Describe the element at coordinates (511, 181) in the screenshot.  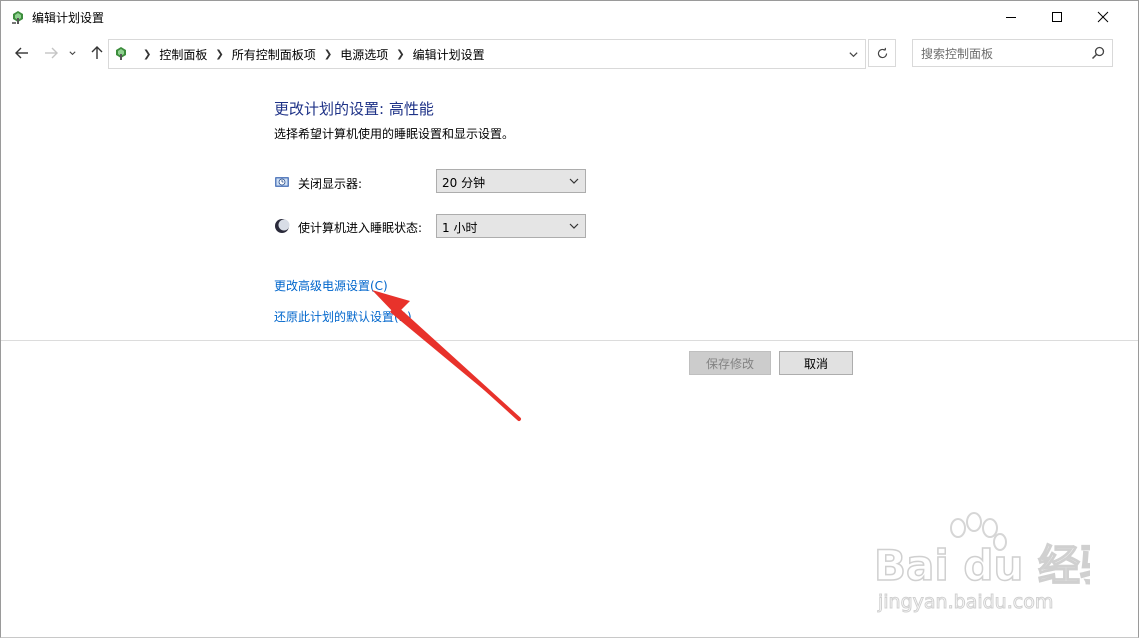
I see `display-off-select: 20 分钟` at that location.